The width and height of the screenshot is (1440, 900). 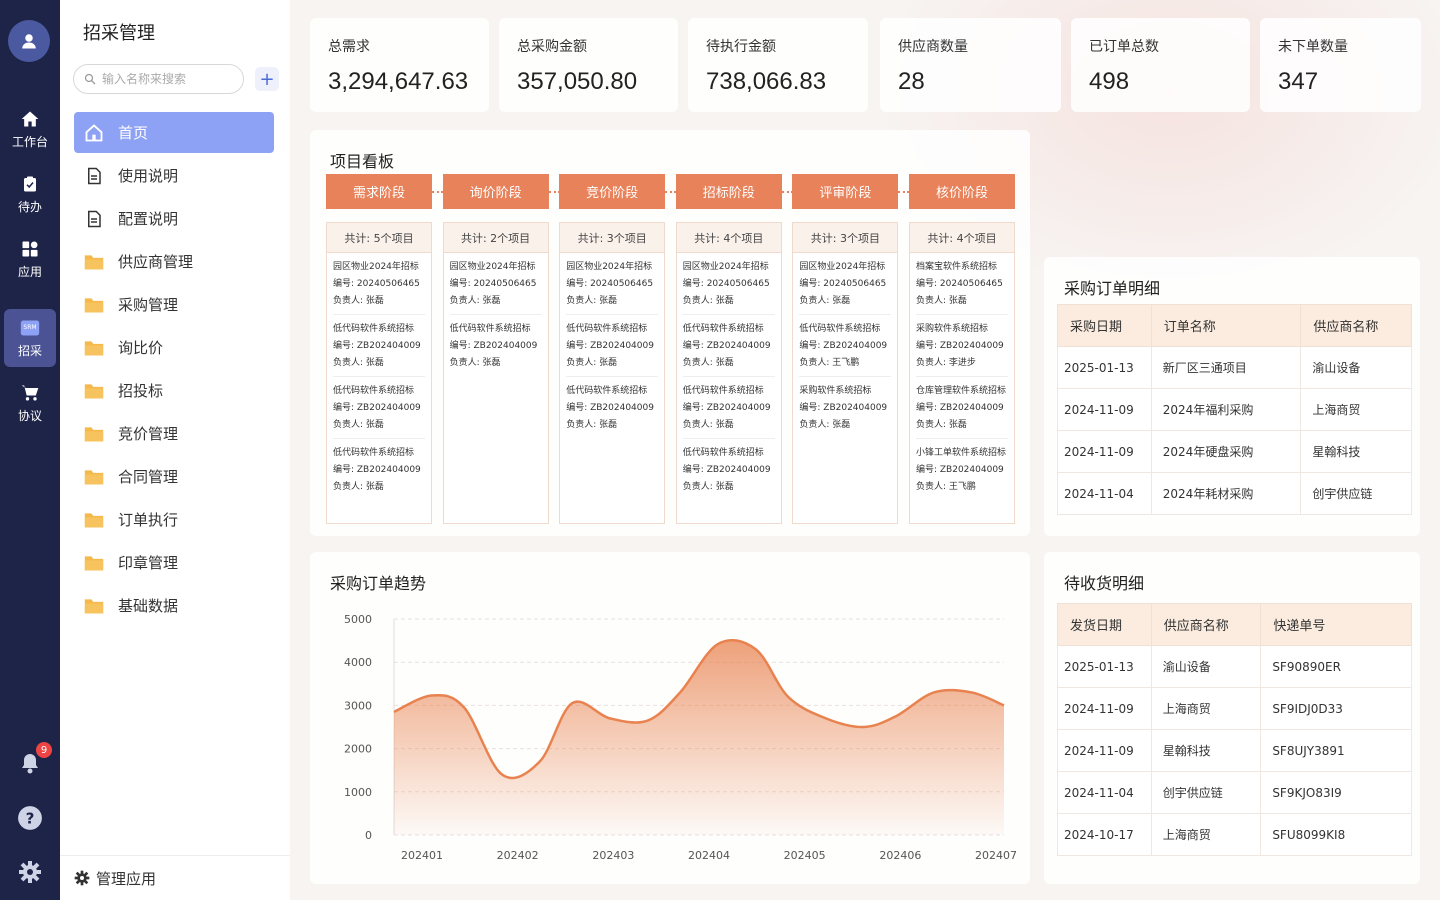 I want to click on sidebar-item-4: 供应商管理, so click(x=174, y=261).